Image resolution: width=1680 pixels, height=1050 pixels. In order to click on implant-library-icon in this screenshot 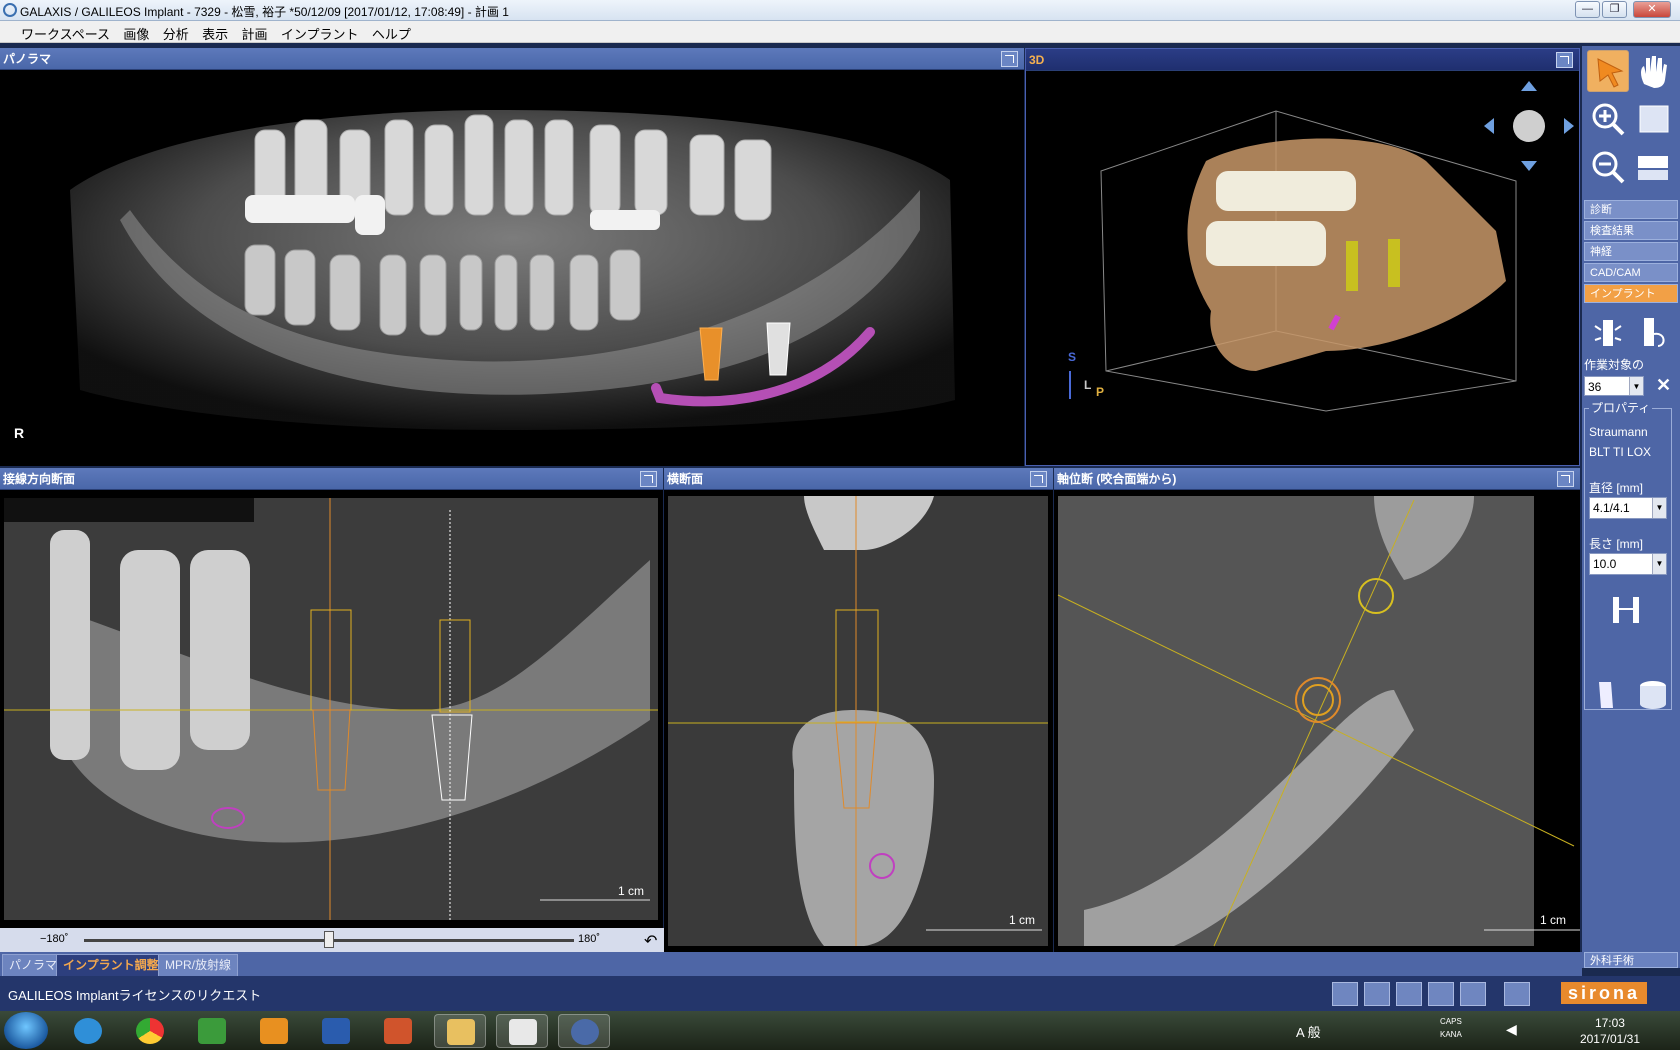, I will do `click(1517, 994)`.